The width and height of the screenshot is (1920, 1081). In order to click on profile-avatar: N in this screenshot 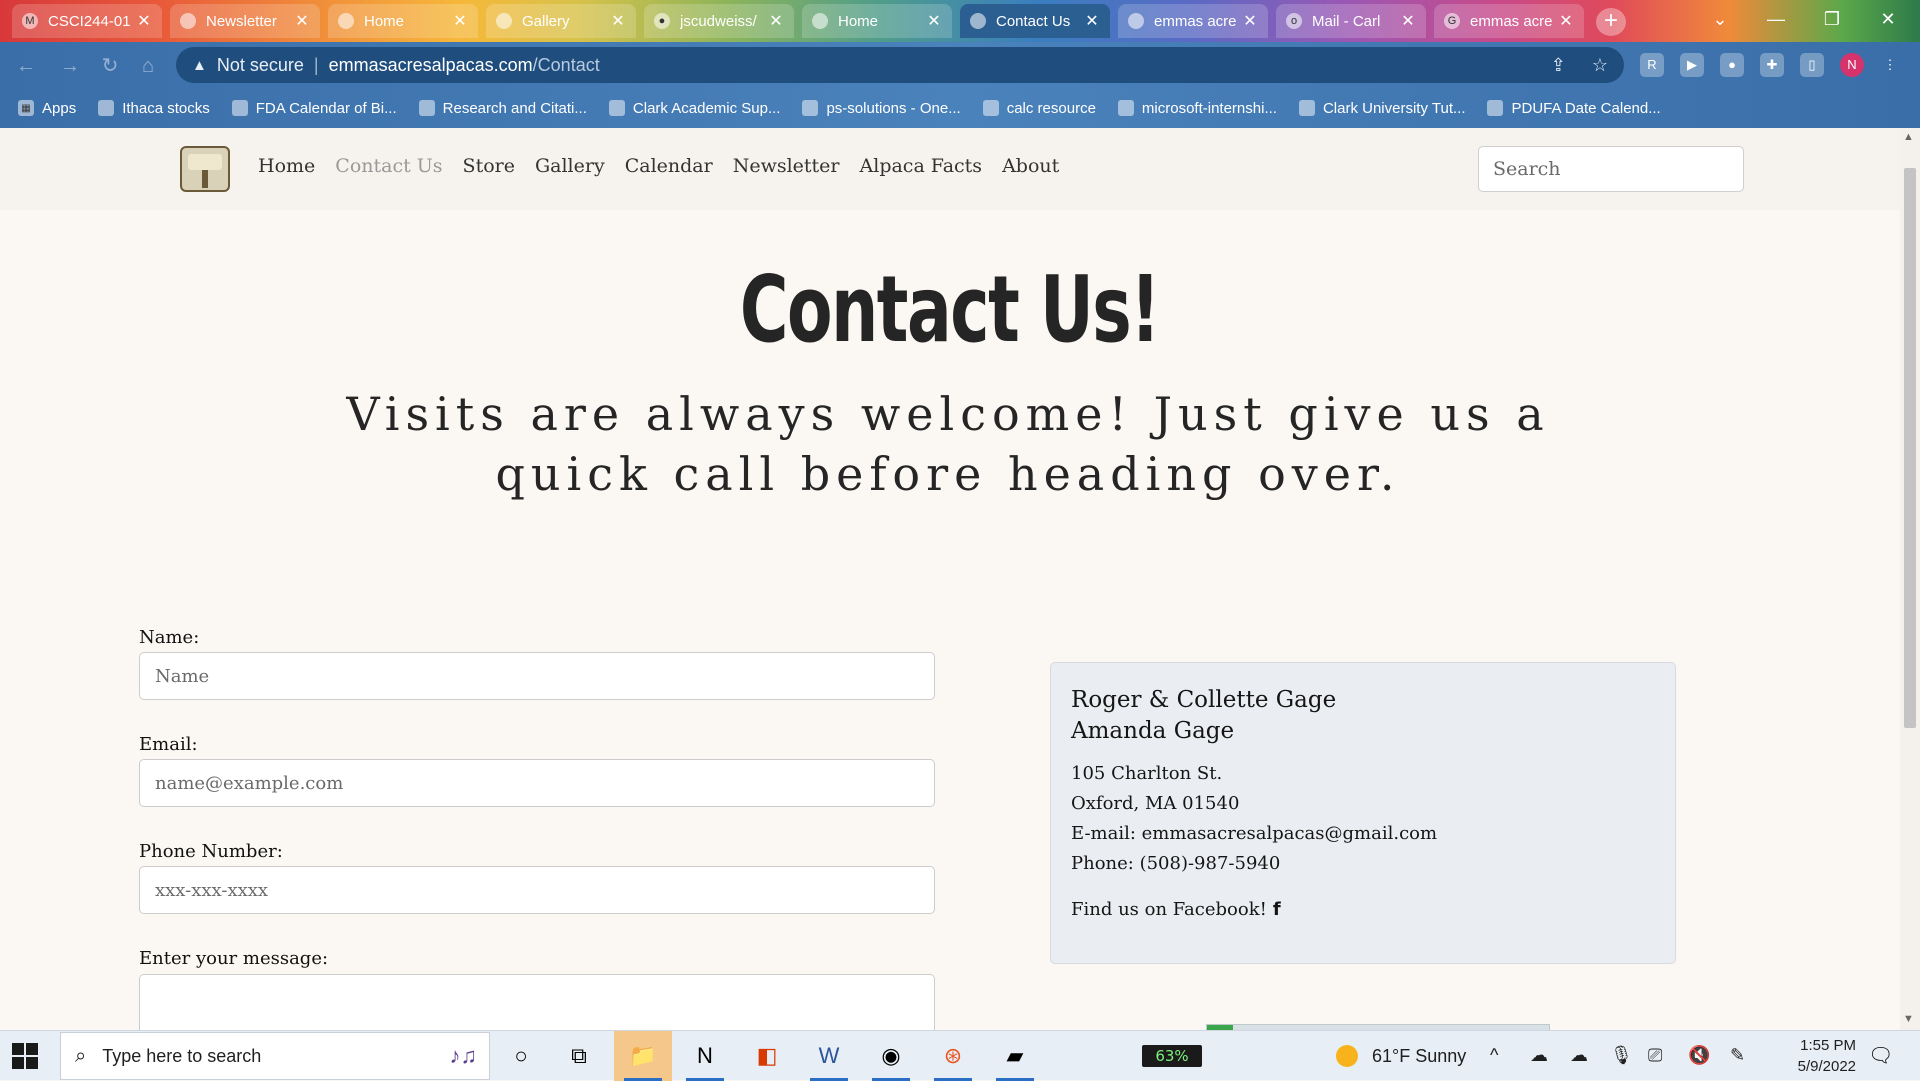, I will do `click(1852, 65)`.